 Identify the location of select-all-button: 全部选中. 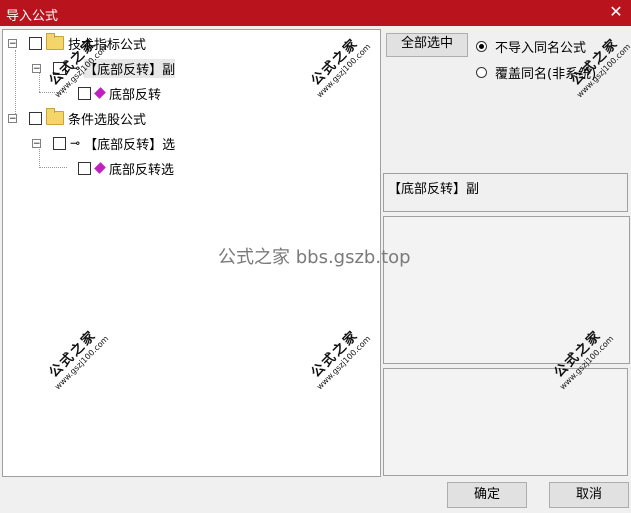
(427, 45).